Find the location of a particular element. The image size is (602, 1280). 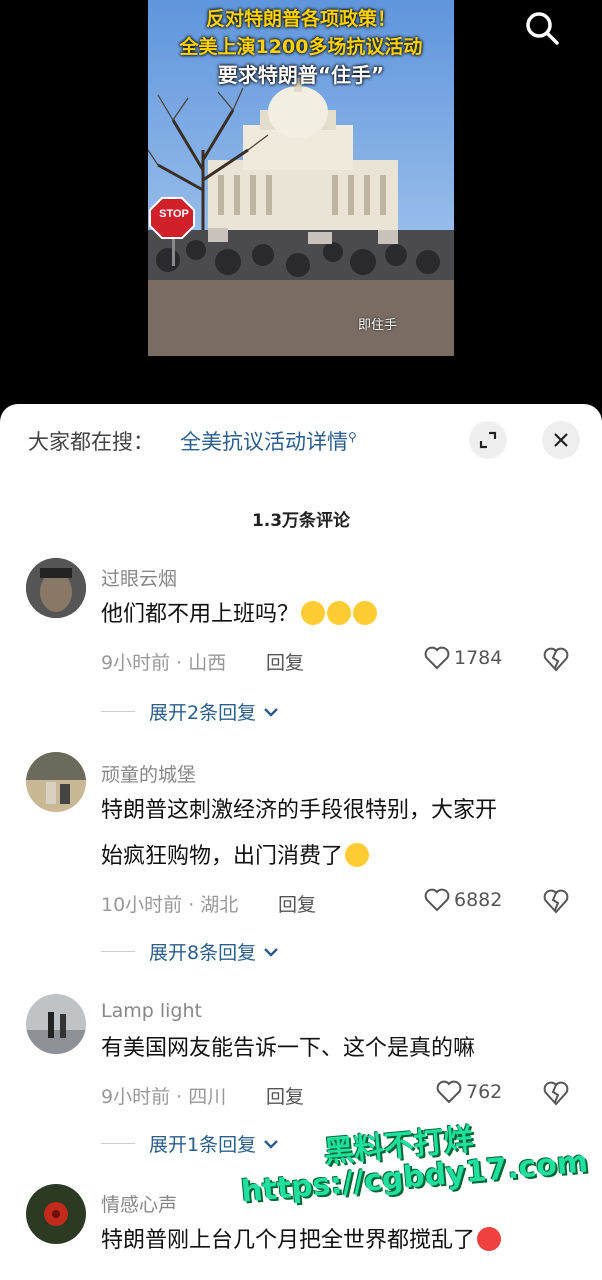

like-count: 6882 is located at coordinates (478, 900).